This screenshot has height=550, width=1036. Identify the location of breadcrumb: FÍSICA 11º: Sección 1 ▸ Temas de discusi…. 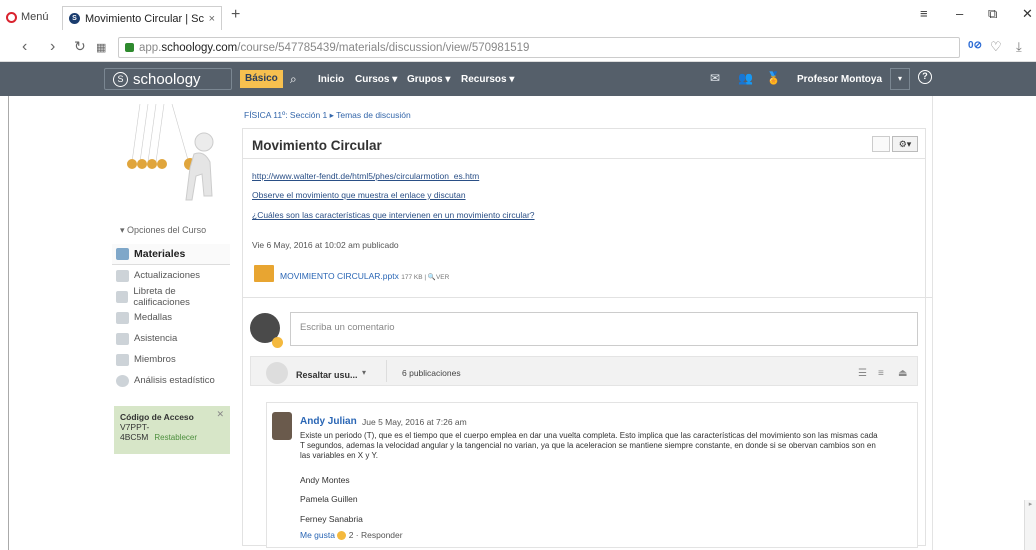
(327, 115).